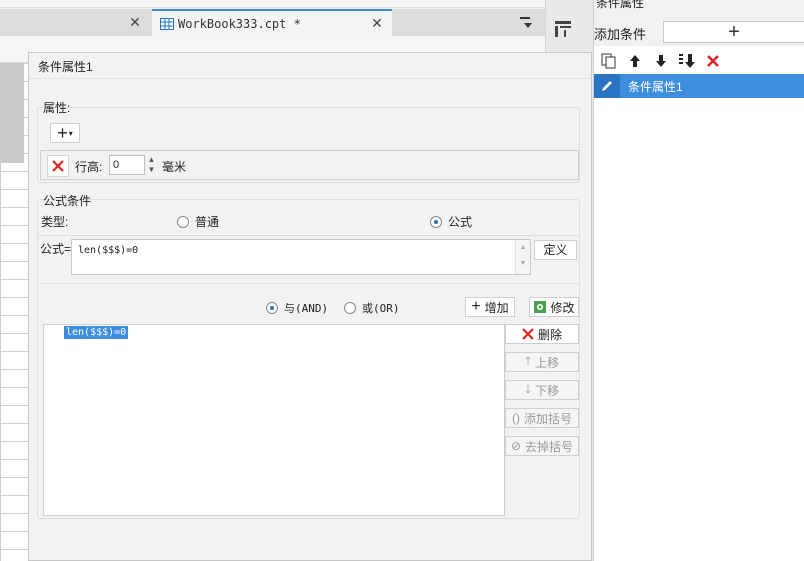 The image size is (804, 561). I want to click on modify-icon, so click(540, 307).